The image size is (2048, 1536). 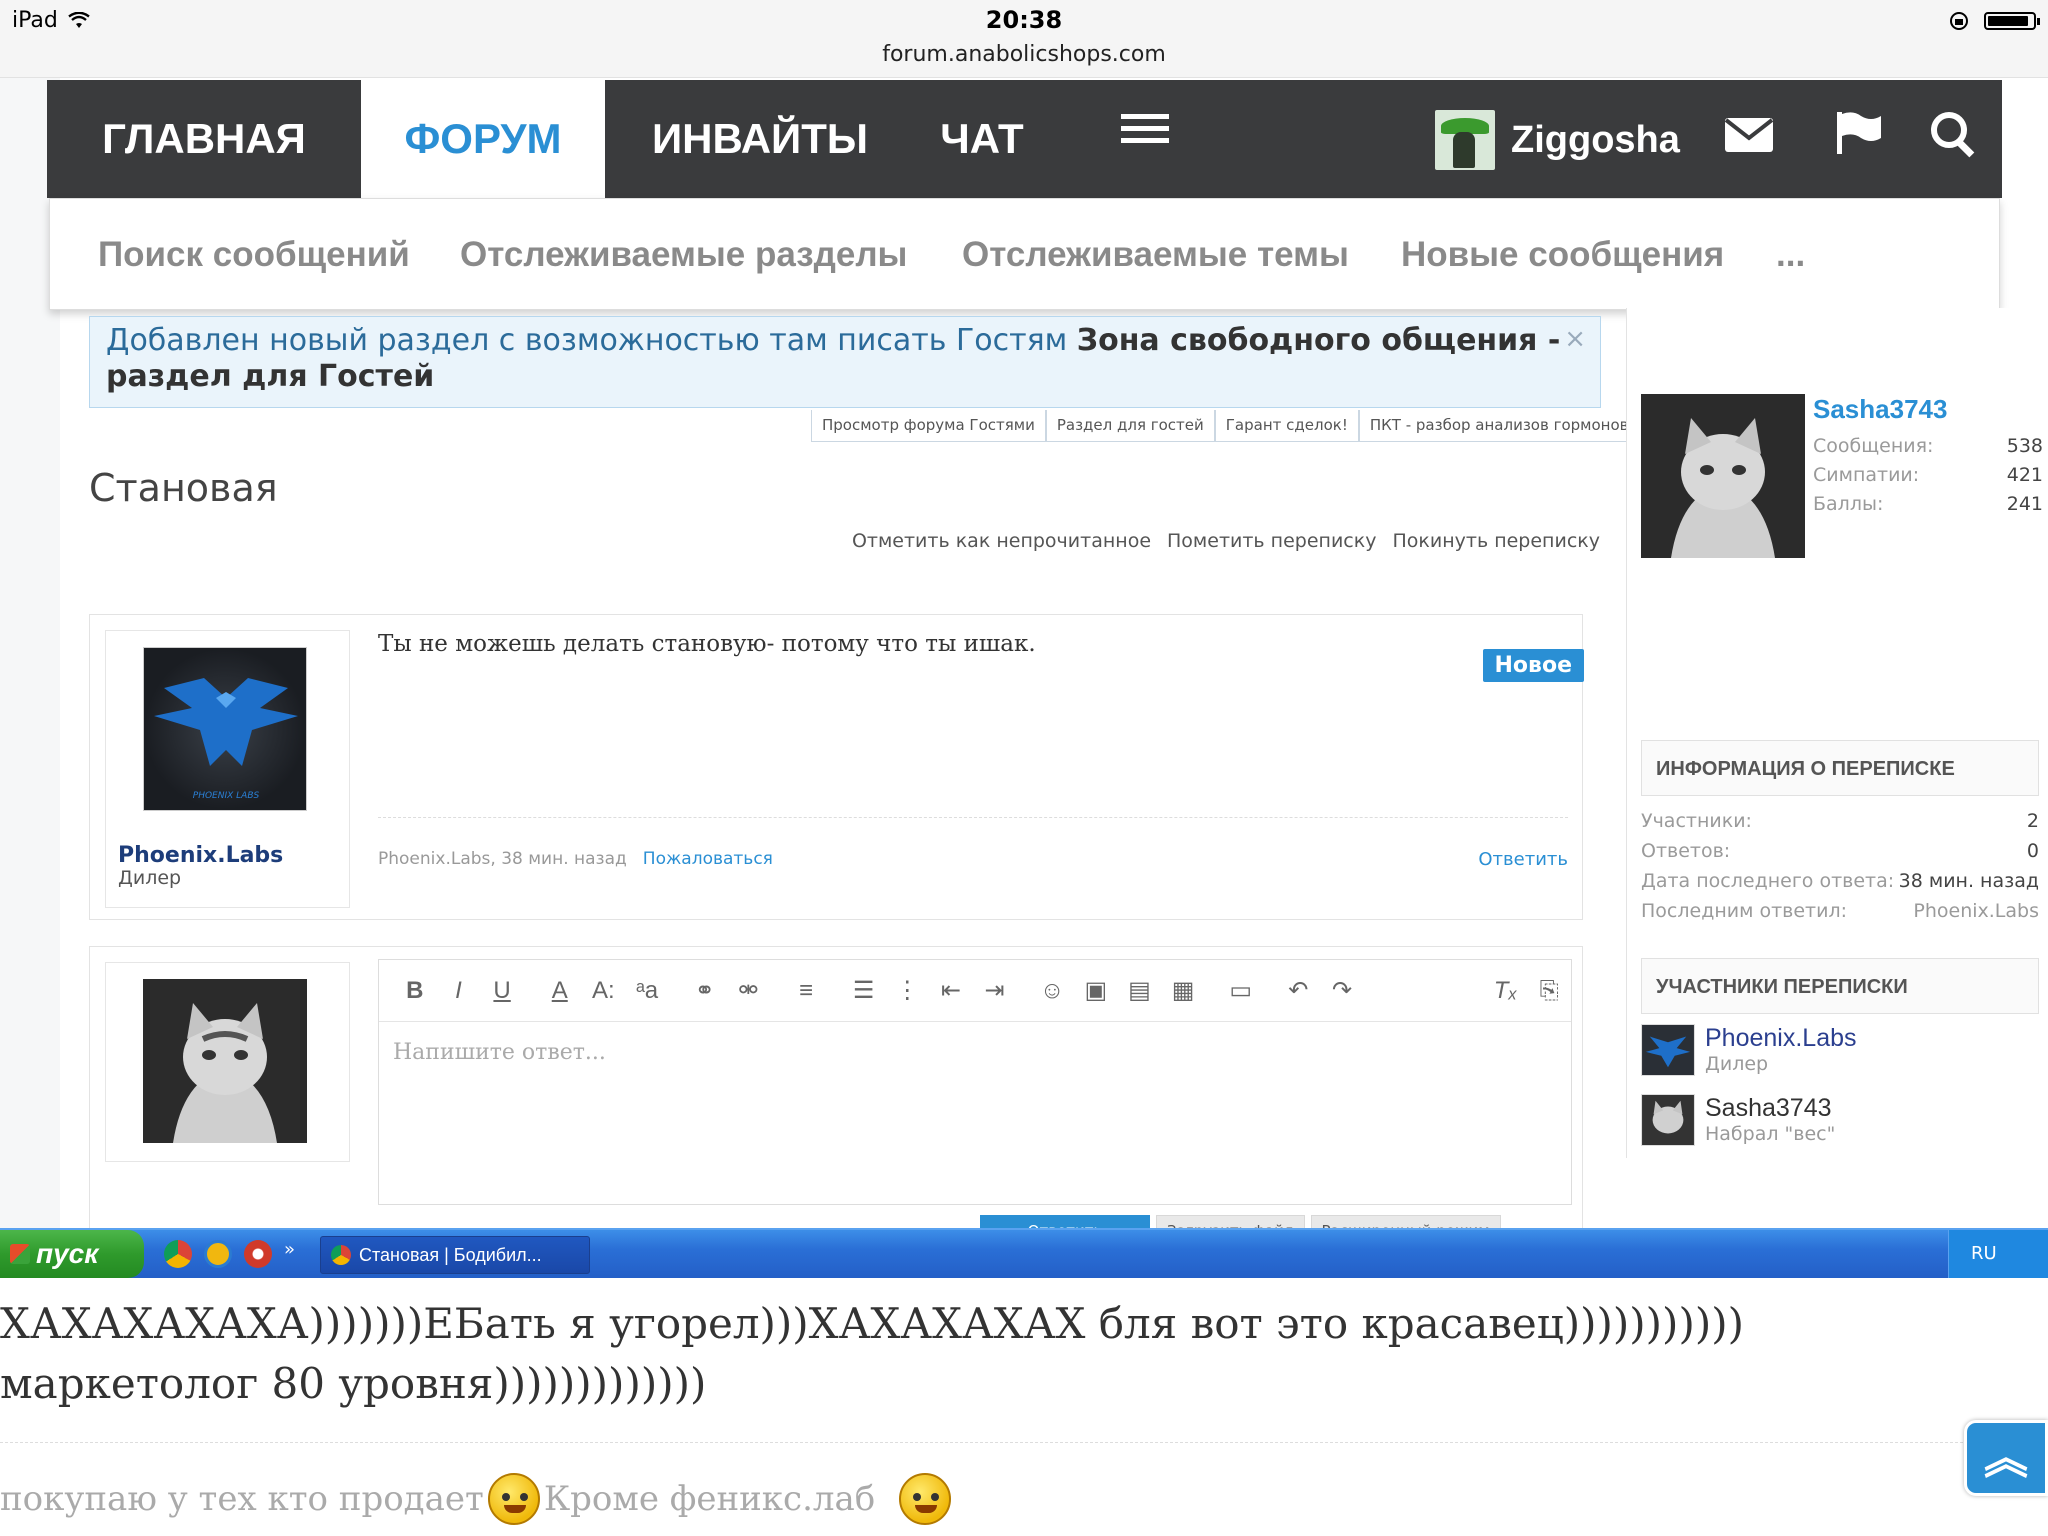 What do you see at coordinates (72, 1254) in the screenshot?
I see `start-button: пуск` at bounding box center [72, 1254].